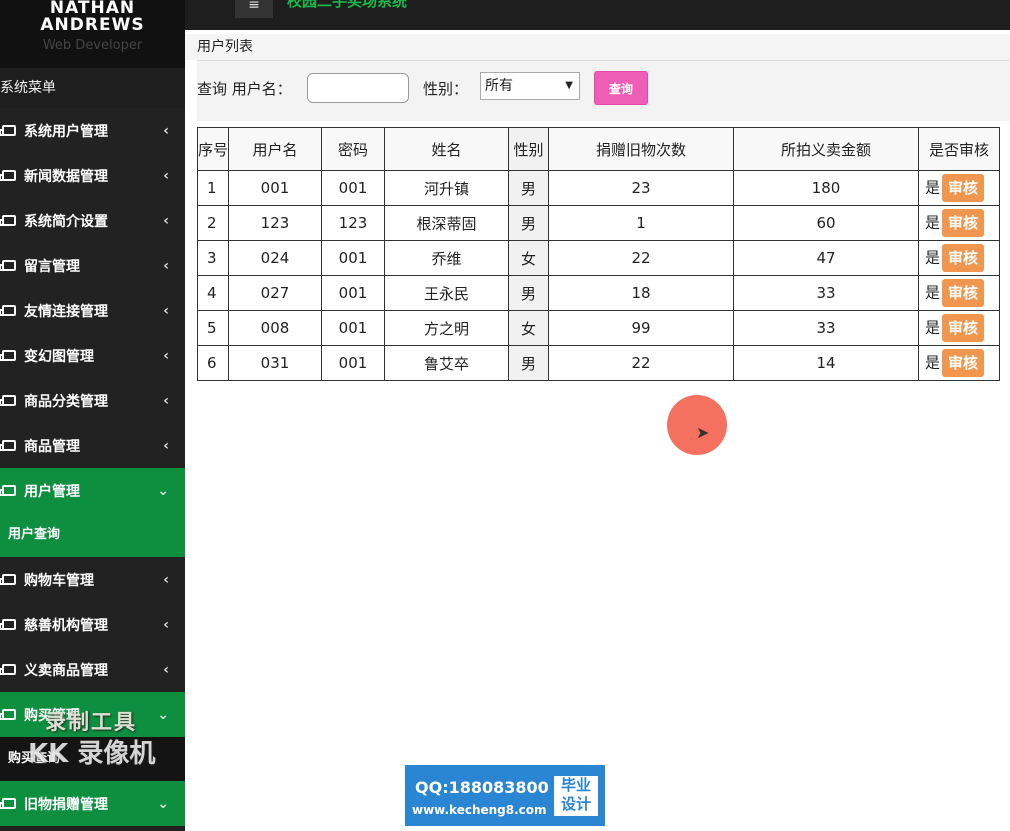  Describe the element at coordinates (446, 89) in the screenshot. I see `gender-label: 性别：` at that location.